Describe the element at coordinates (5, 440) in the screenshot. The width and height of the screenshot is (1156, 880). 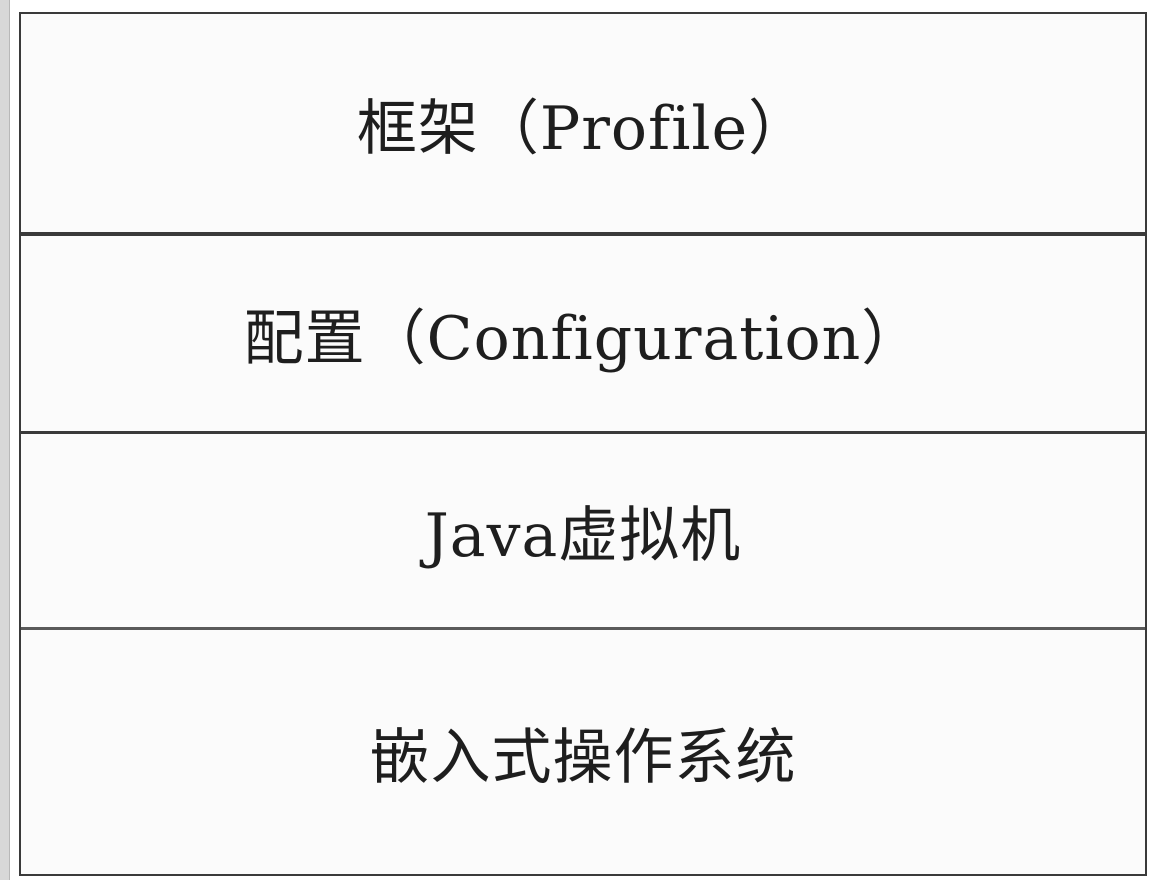
I see `left-edge-strip` at that location.